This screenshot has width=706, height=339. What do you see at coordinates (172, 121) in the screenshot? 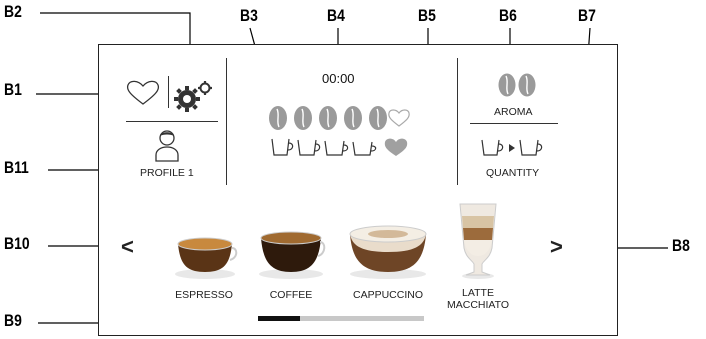
I see `profile-divider` at bounding box center [172, 121].